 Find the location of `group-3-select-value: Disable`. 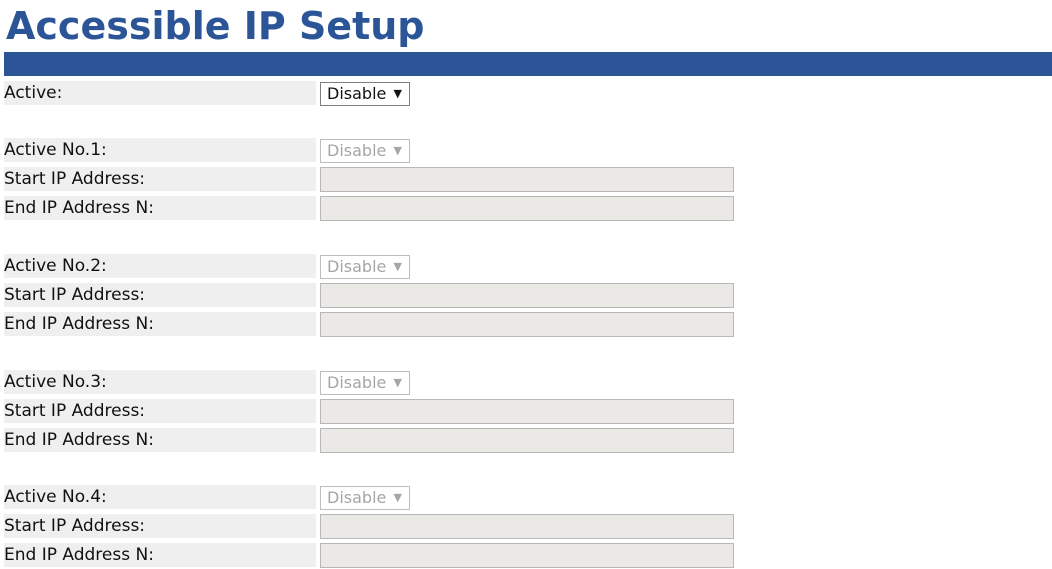

group-3-select-value: Disable is located at coordinates (357, 382).